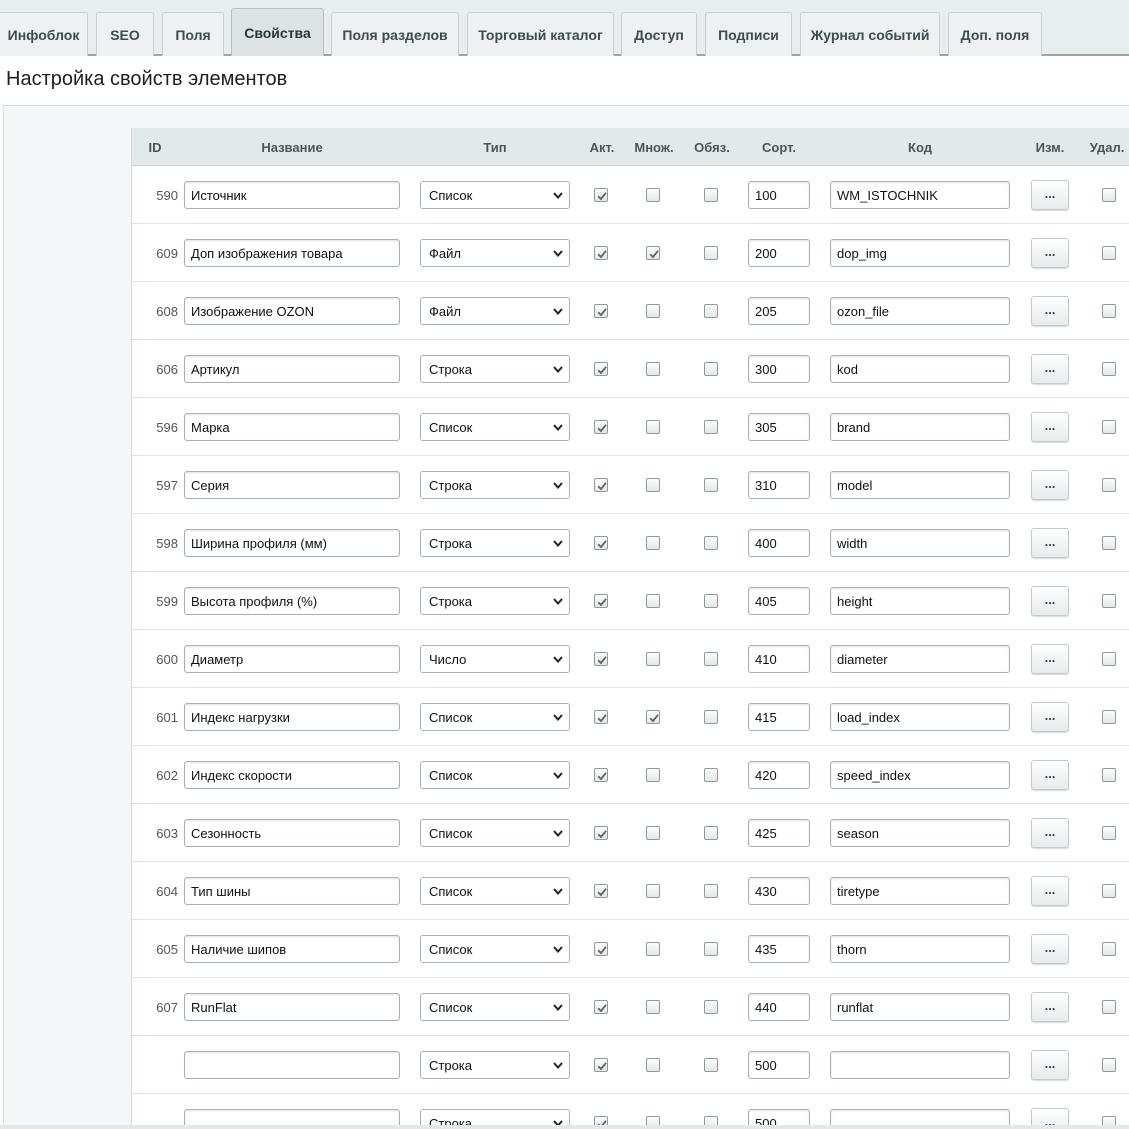 The width and height of the screenshot is (1129, 1129). Describe the element at coordinates (395, 34) in the screenshot. I see `tab-section-fields: Поля разделов` at that location.